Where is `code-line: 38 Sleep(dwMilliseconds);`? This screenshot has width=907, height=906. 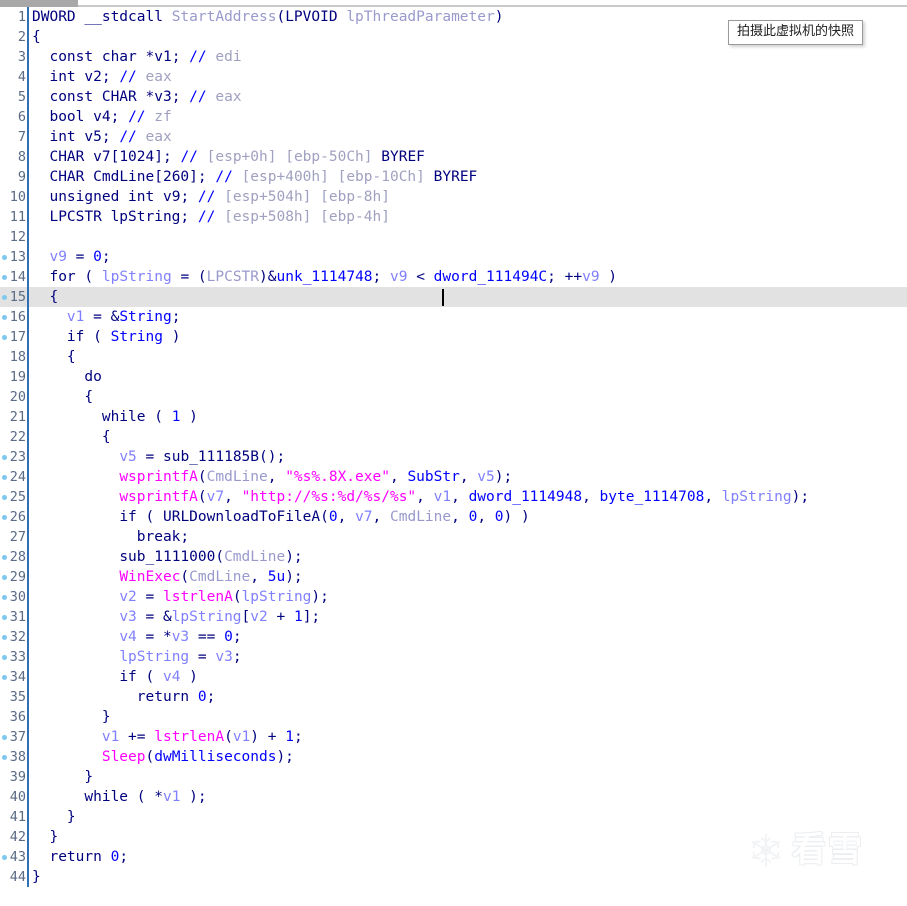 code-line: 38 Sleep(dwMilliseconds); is located at coordinates (453, 757).